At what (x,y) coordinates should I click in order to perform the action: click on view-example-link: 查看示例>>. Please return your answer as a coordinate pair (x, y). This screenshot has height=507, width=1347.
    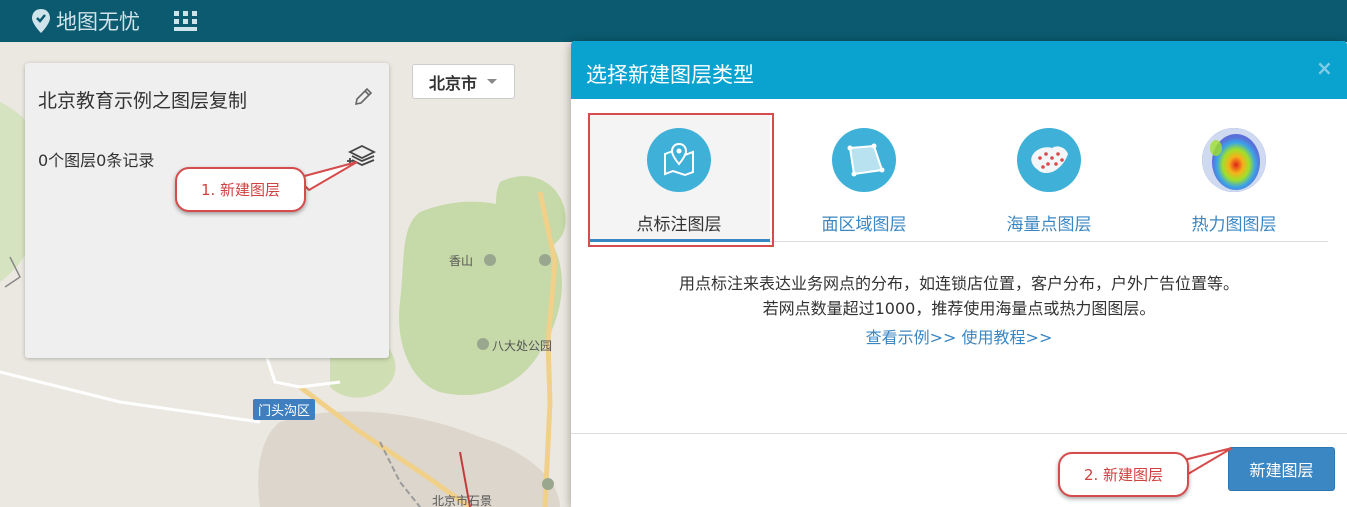
    Looking at the image, I should click on (911, 337).